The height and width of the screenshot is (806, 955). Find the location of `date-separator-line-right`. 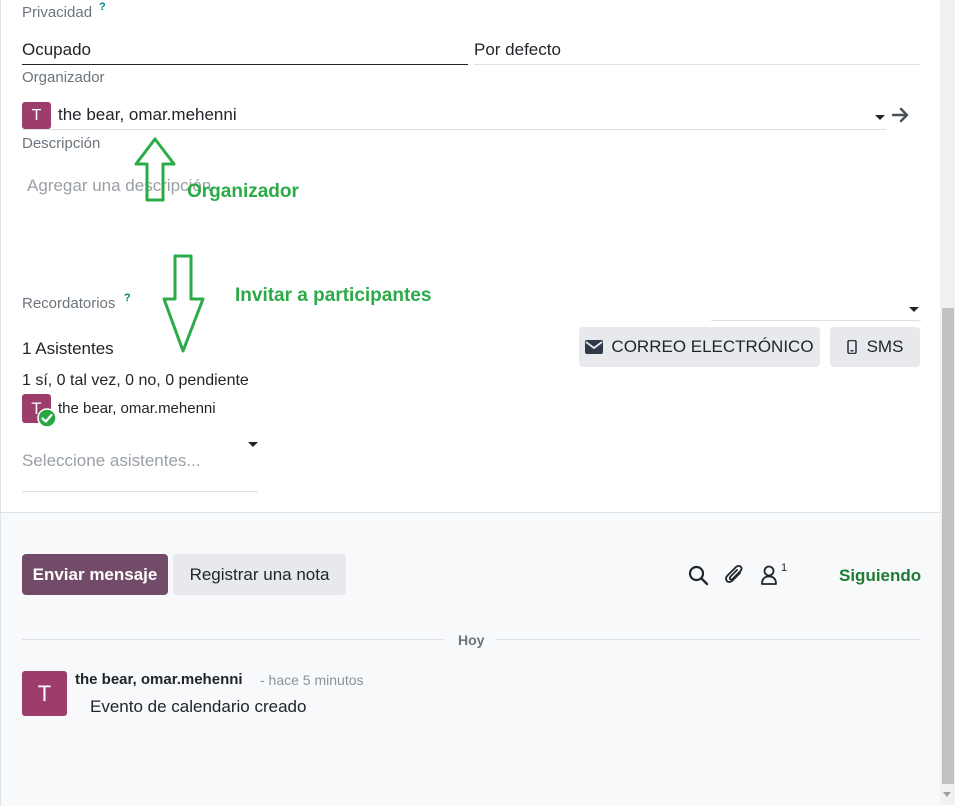

date-separator-line-right is located at coordinates (708, 639).